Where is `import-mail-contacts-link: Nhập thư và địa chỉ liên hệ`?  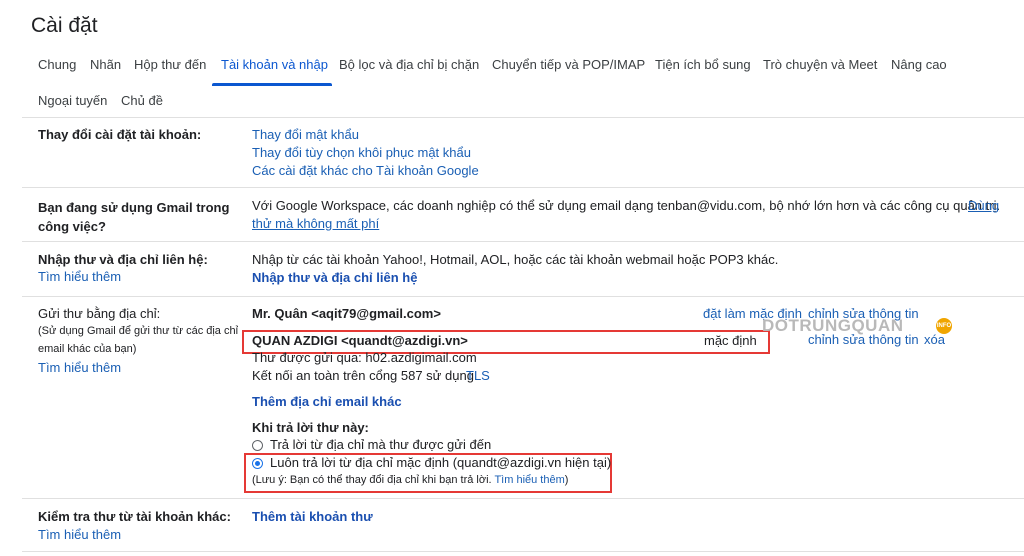
import-mail-contacts-link: Nhập thư và địa chỉ liên hệ is located at coordinates (334, 277).